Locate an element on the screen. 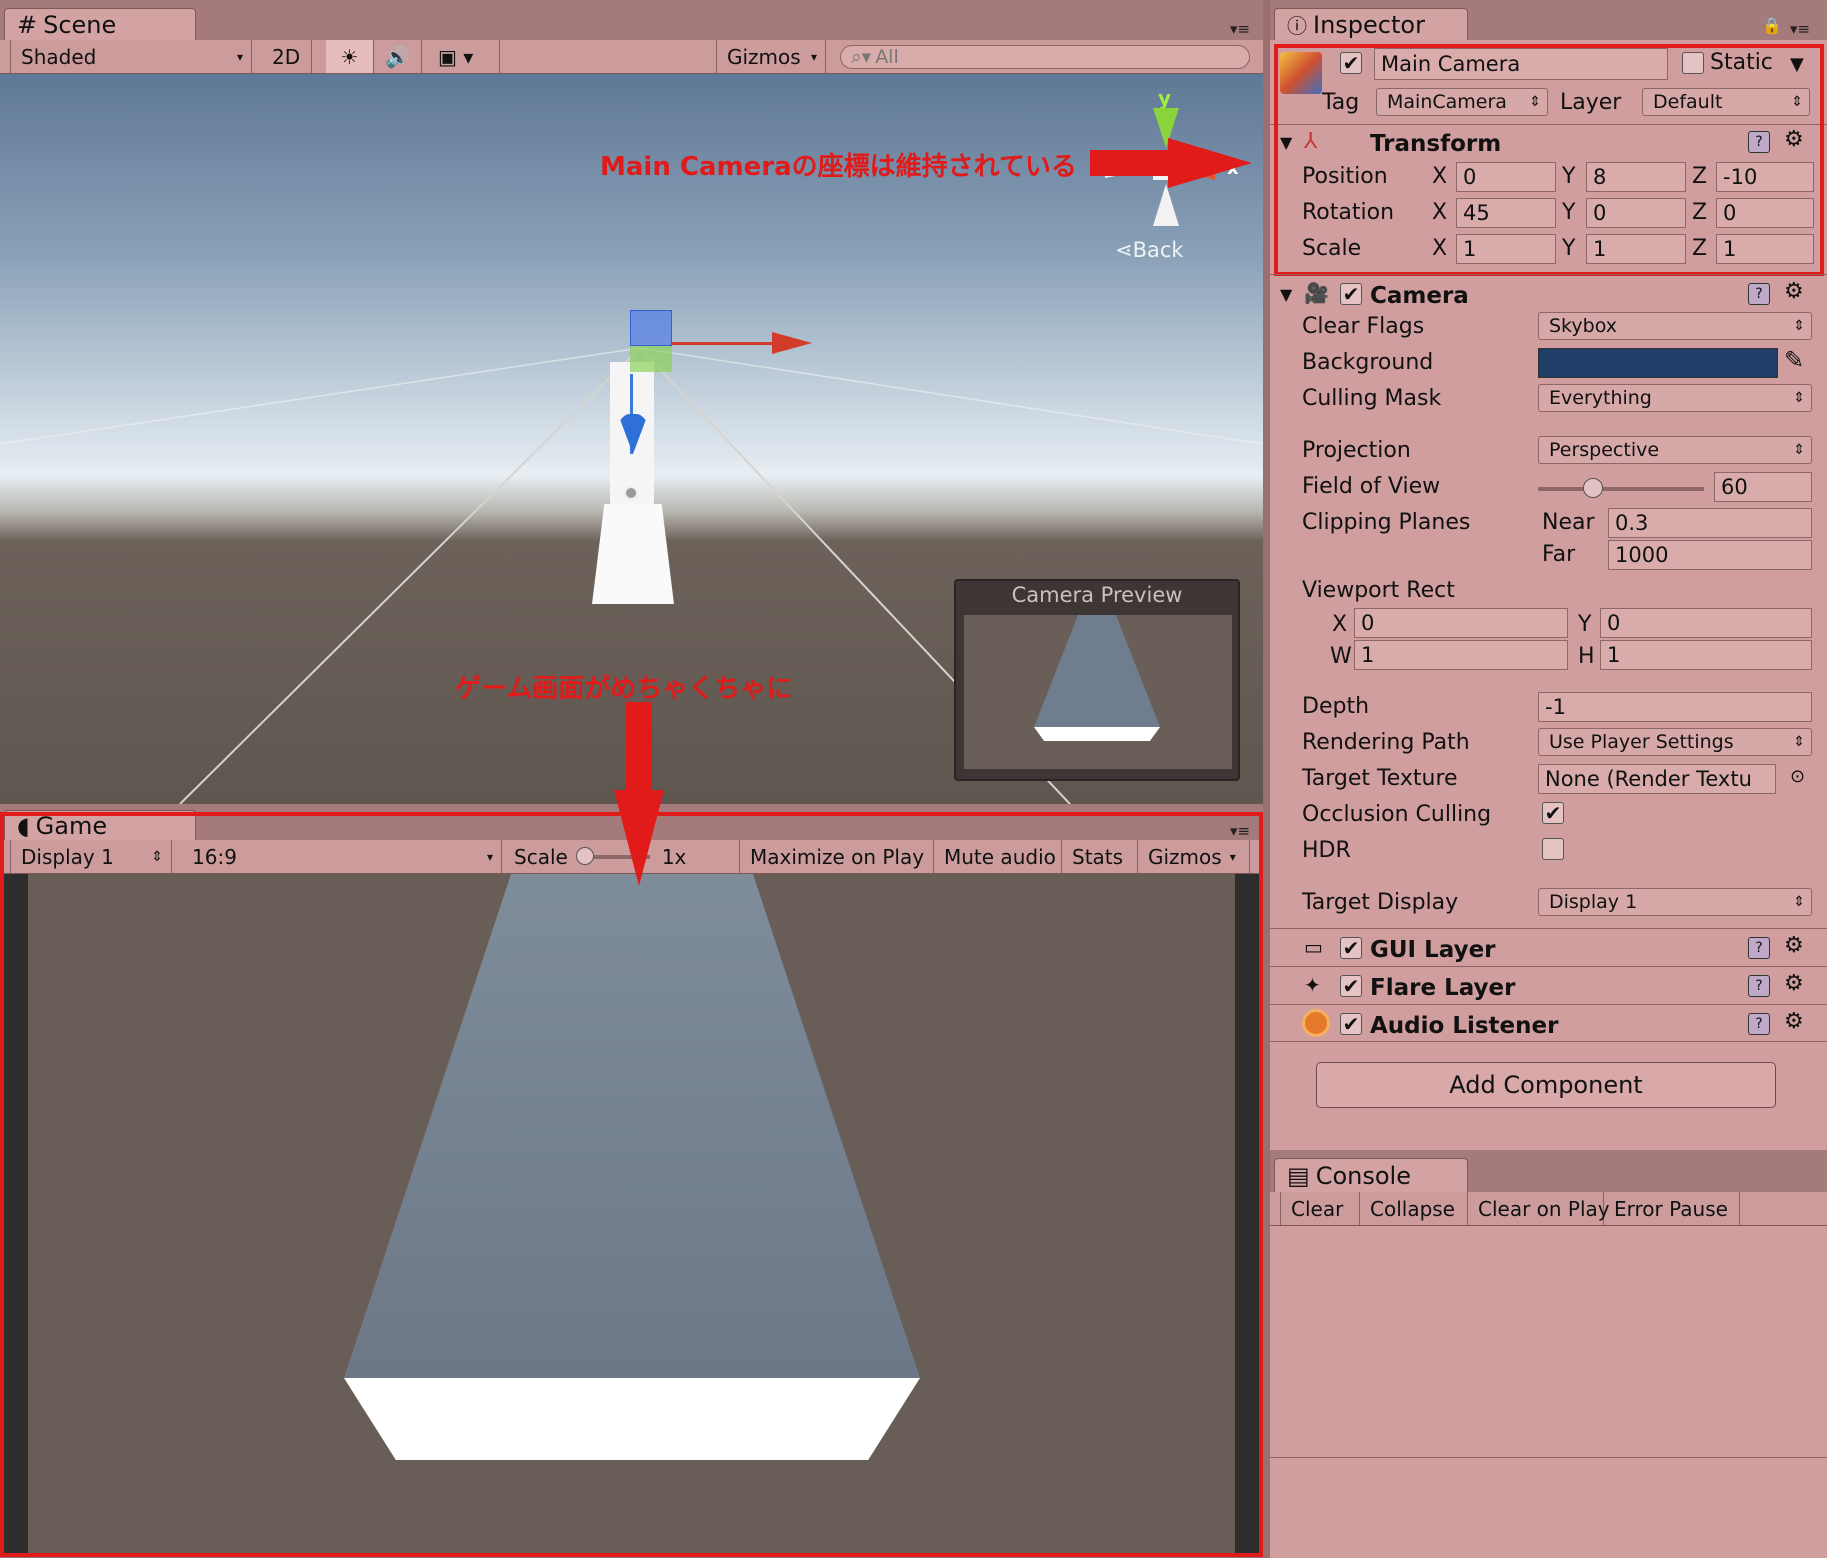 This screenshot has height=1558, width=1827. target-display-value: Display 1 is located at coordinates (1593, 902).